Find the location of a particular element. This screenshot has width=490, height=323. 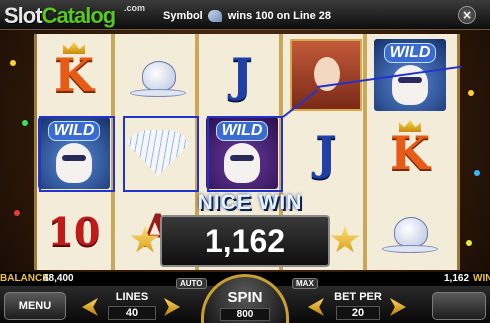

symbol-ten: 10 is located at coordinates (74, 231).